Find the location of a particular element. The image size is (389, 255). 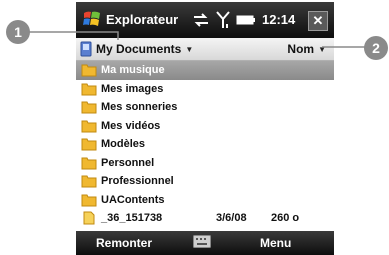

callout-2: 2 is located at coordinates (376, 48).